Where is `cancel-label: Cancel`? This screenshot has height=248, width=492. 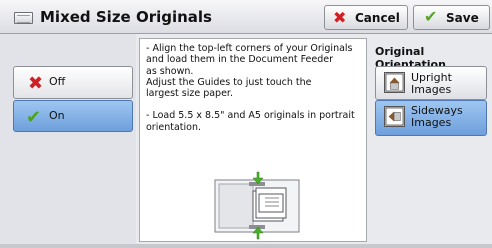 cancel-label: Cancel is located at coordinates (377, 18).